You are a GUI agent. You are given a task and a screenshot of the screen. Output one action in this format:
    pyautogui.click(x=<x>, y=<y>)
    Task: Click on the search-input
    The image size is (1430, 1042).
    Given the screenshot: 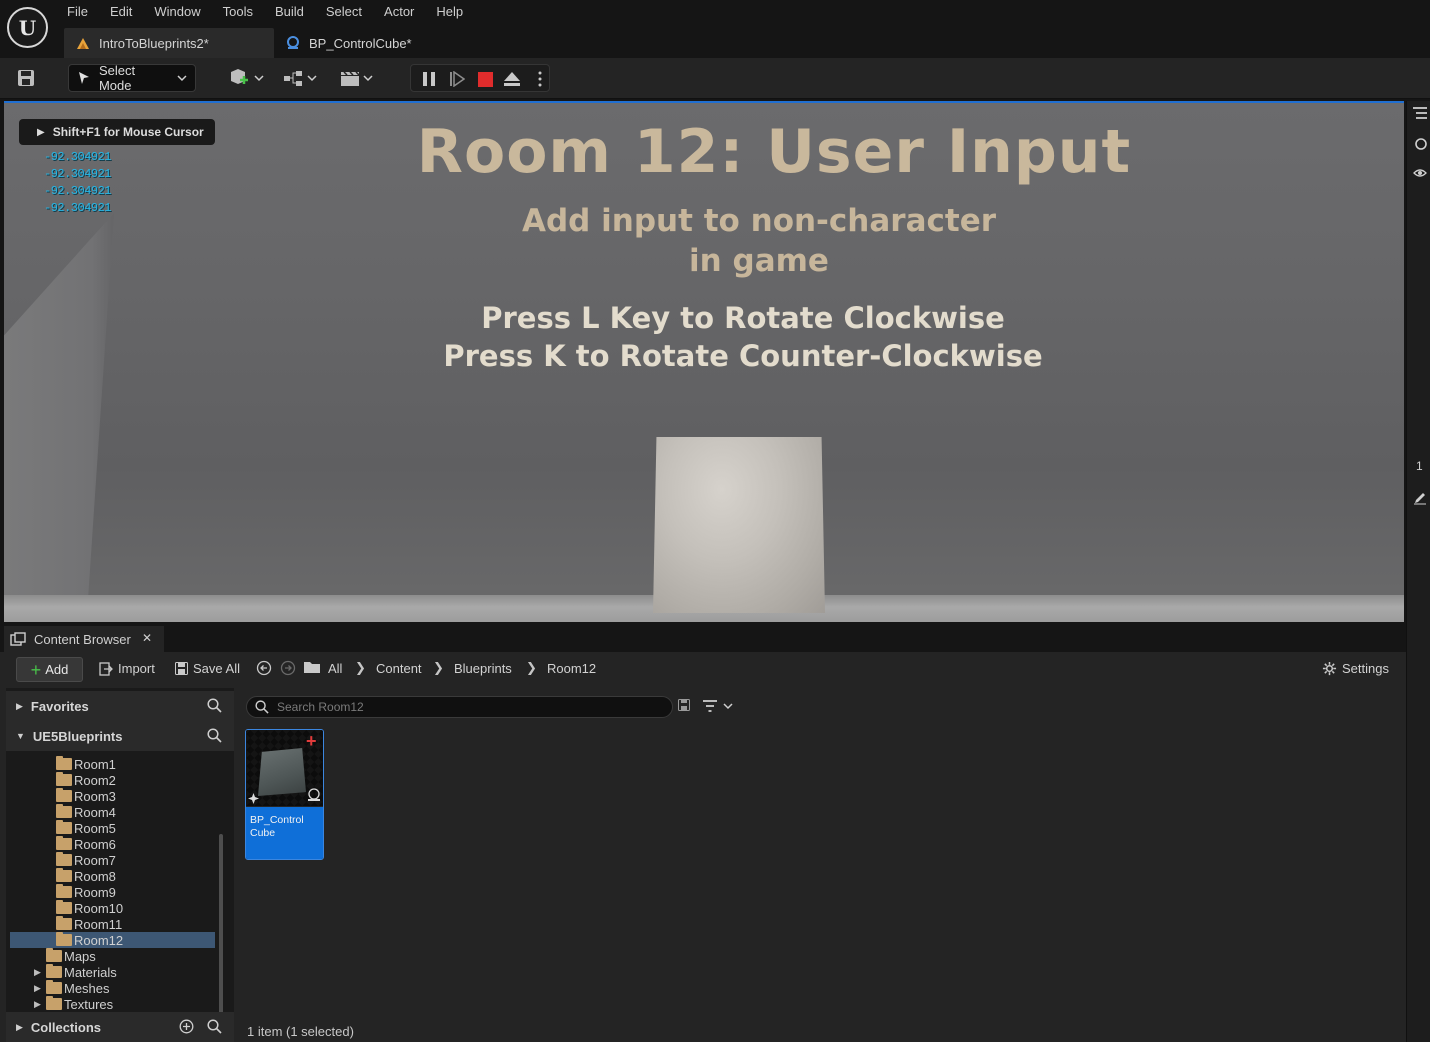 What is the action you would take?
    pyautogui.click(x=467, y=707)
    